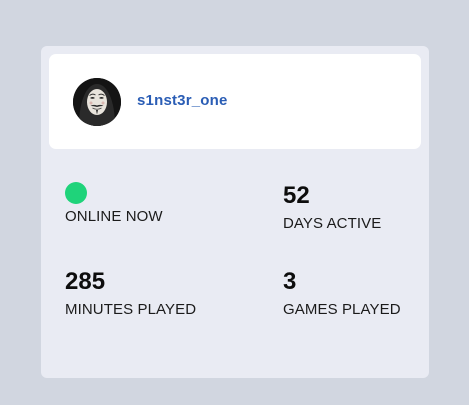  What do you see at coordinates (114, 216) in the screenshot?
I see `online-status-label: ONLINE NOW` at bounding box center [114, 216].